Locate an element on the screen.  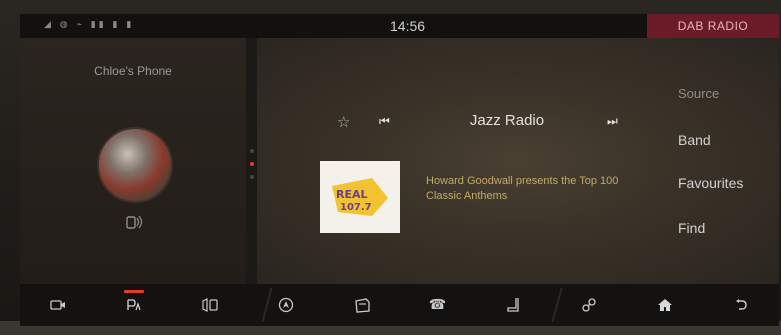
tab-dab-radio: DAB RADIO is located at coordinates (713, 26).